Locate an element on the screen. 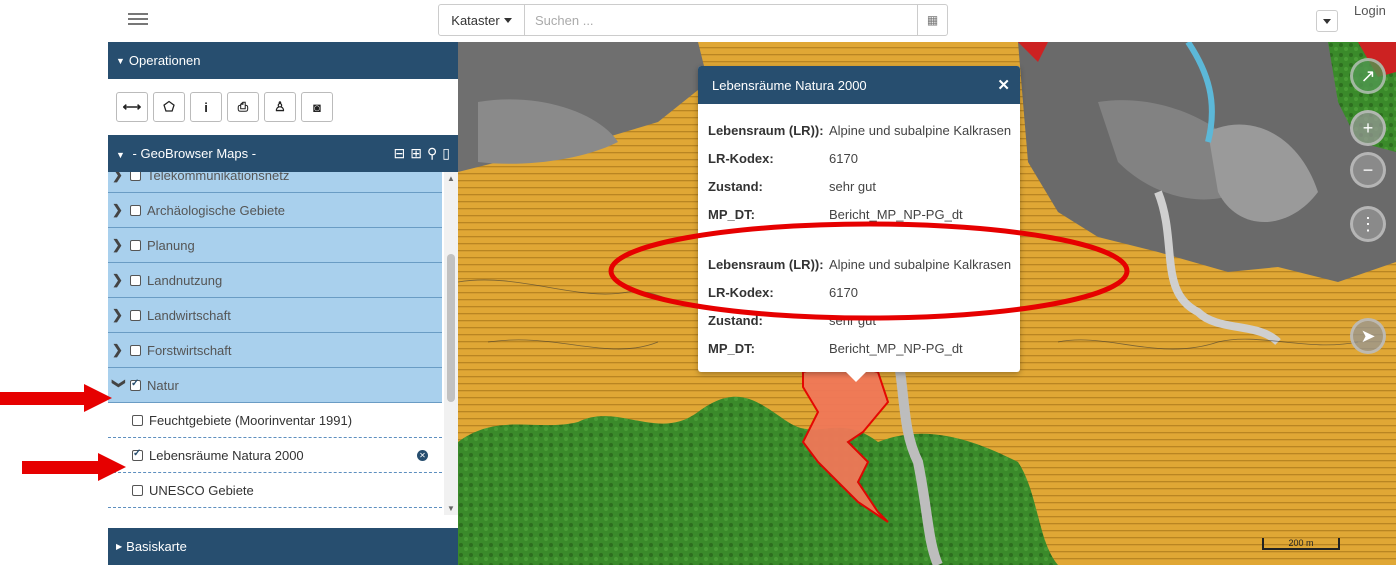 This screenshot has width=1396, height=565. layer-label: Natur is located at coordinates (163, 385).